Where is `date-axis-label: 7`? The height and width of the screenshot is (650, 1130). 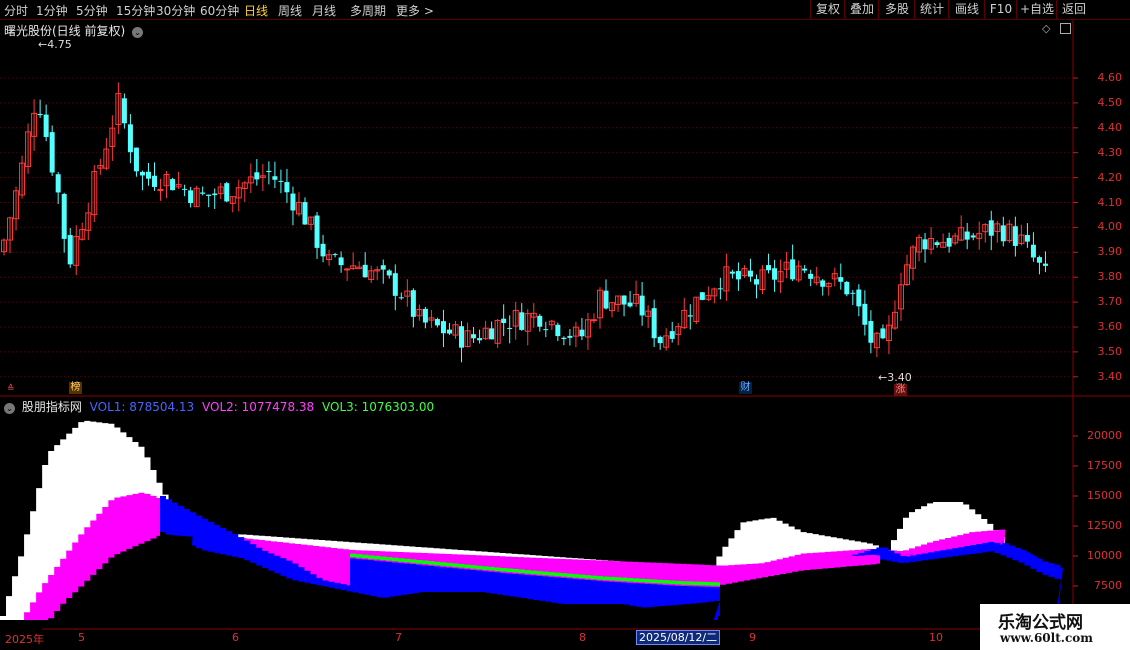
date-axis-label: 7 is located at coordinates (398, 637).